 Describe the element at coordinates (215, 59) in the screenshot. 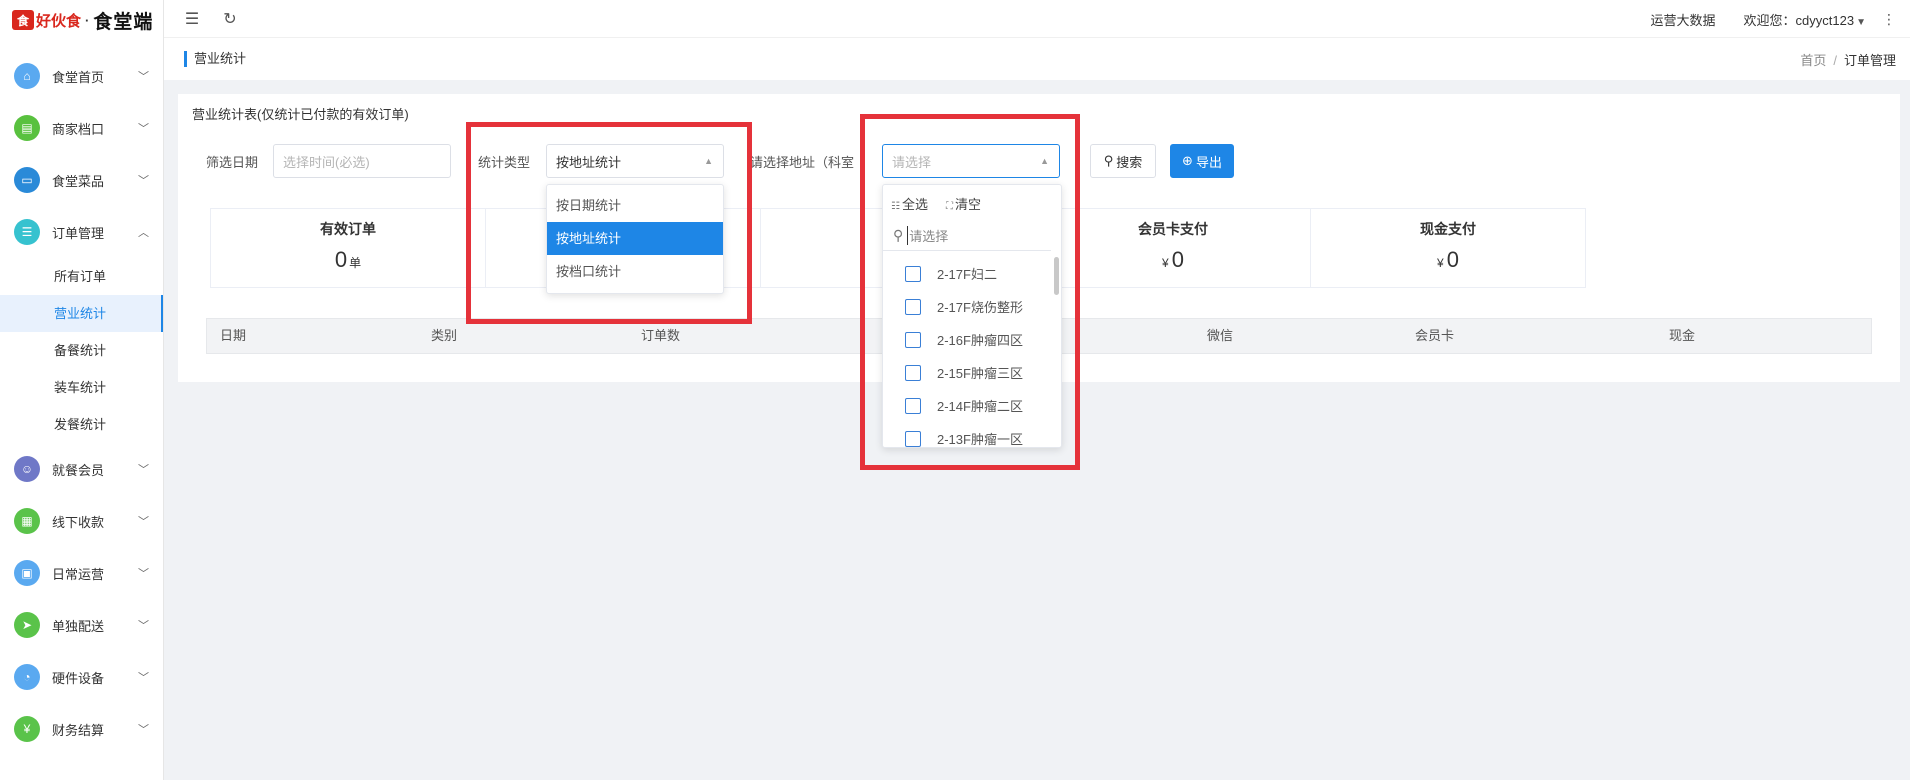

I see `page-title: 营业统计` at that location.